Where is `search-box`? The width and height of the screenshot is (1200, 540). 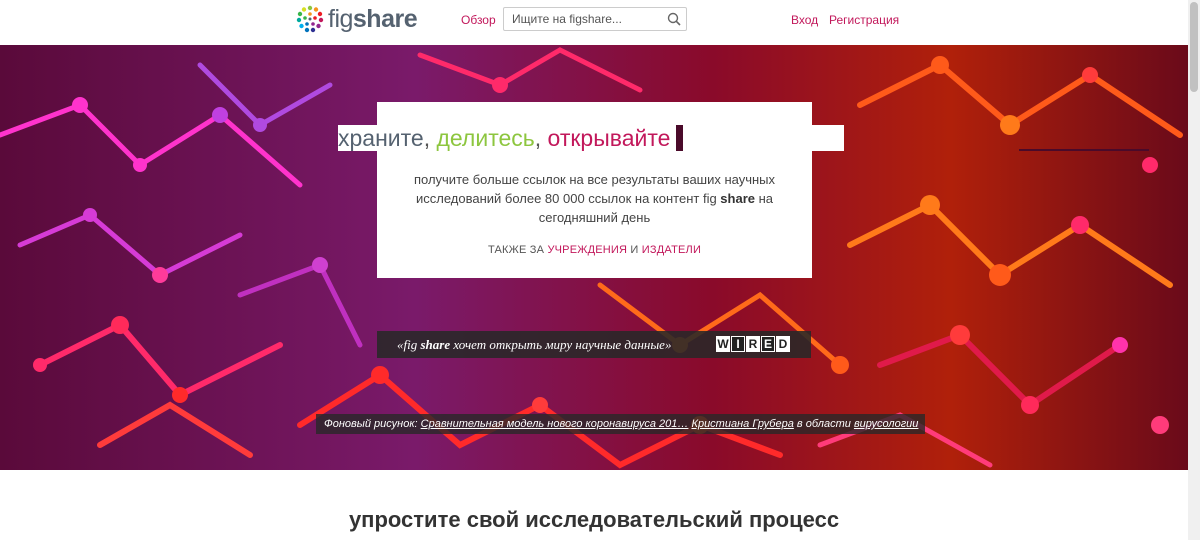 search-box is located at coordinates (595, 19).